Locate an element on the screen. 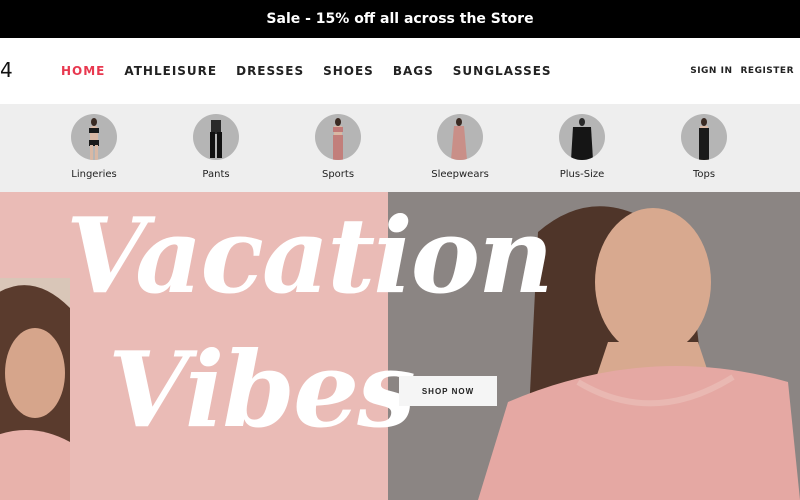 This screenshot has height=500, width=800. category-pants-image is located at coordinates (216, 137).